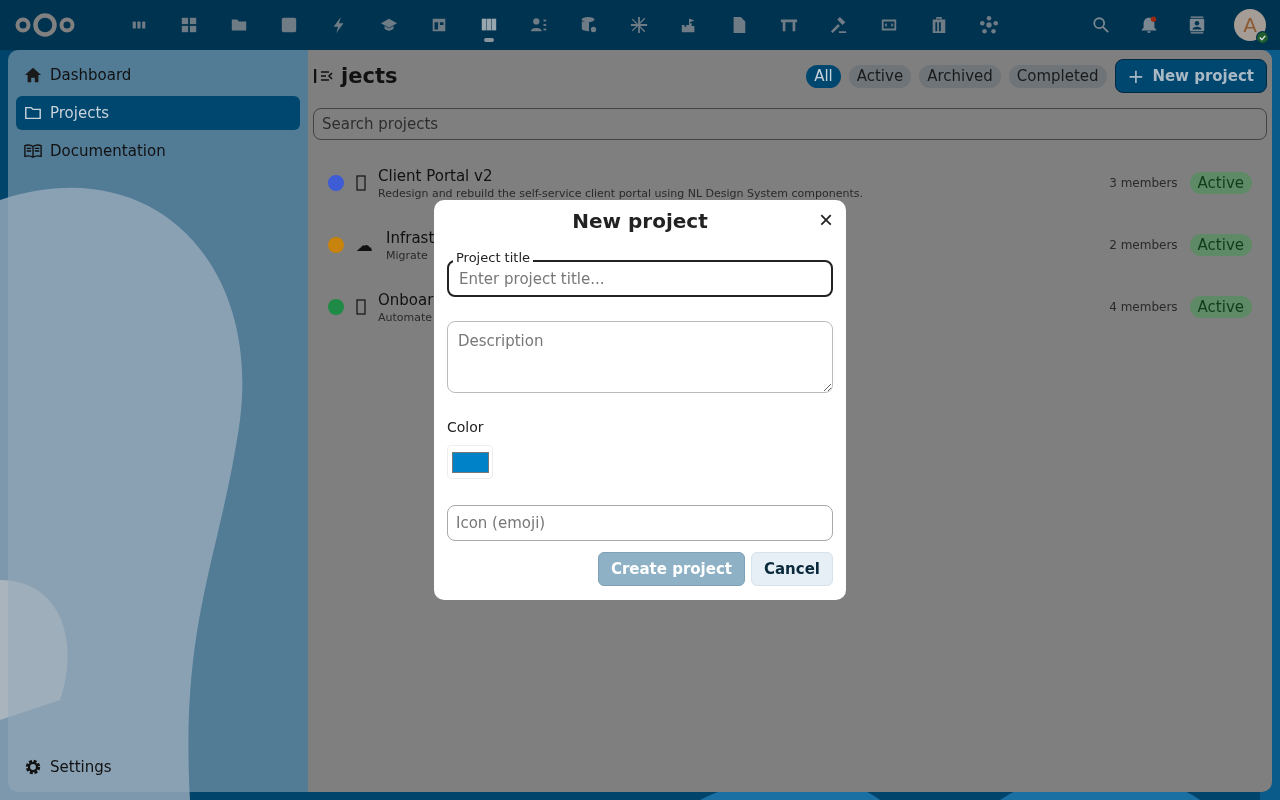 The width and height of the screenshot is (1280, 800). What do you see at coordinates (620, 175) in the screenshot?
I see `project-title: Client Portal v2` at bounding box center [620, 175].